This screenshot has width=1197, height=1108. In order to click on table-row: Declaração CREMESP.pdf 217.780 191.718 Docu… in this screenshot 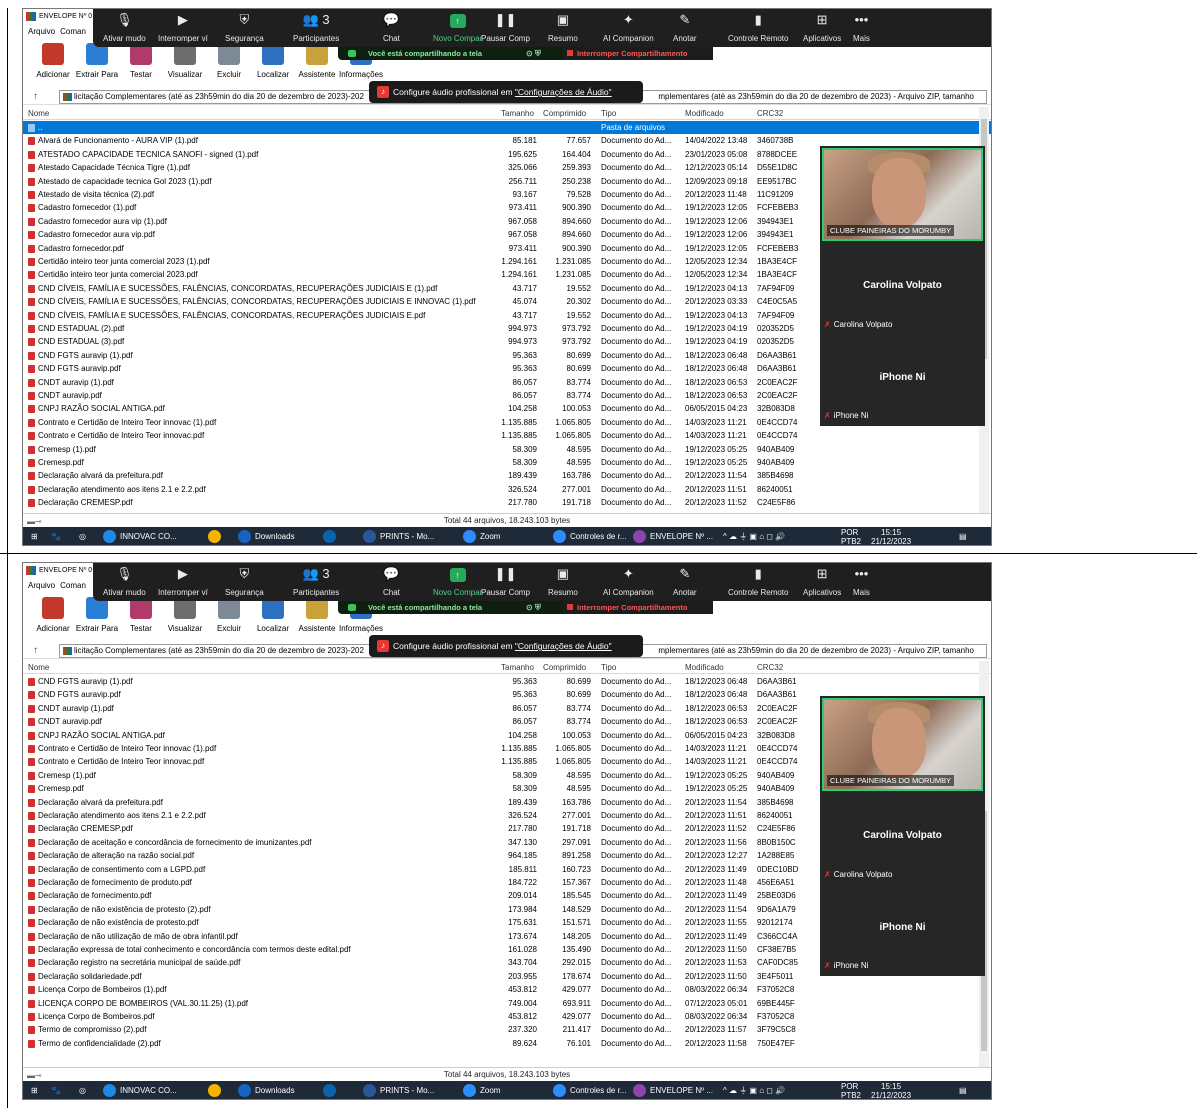, I will do `click(507, 502)`.